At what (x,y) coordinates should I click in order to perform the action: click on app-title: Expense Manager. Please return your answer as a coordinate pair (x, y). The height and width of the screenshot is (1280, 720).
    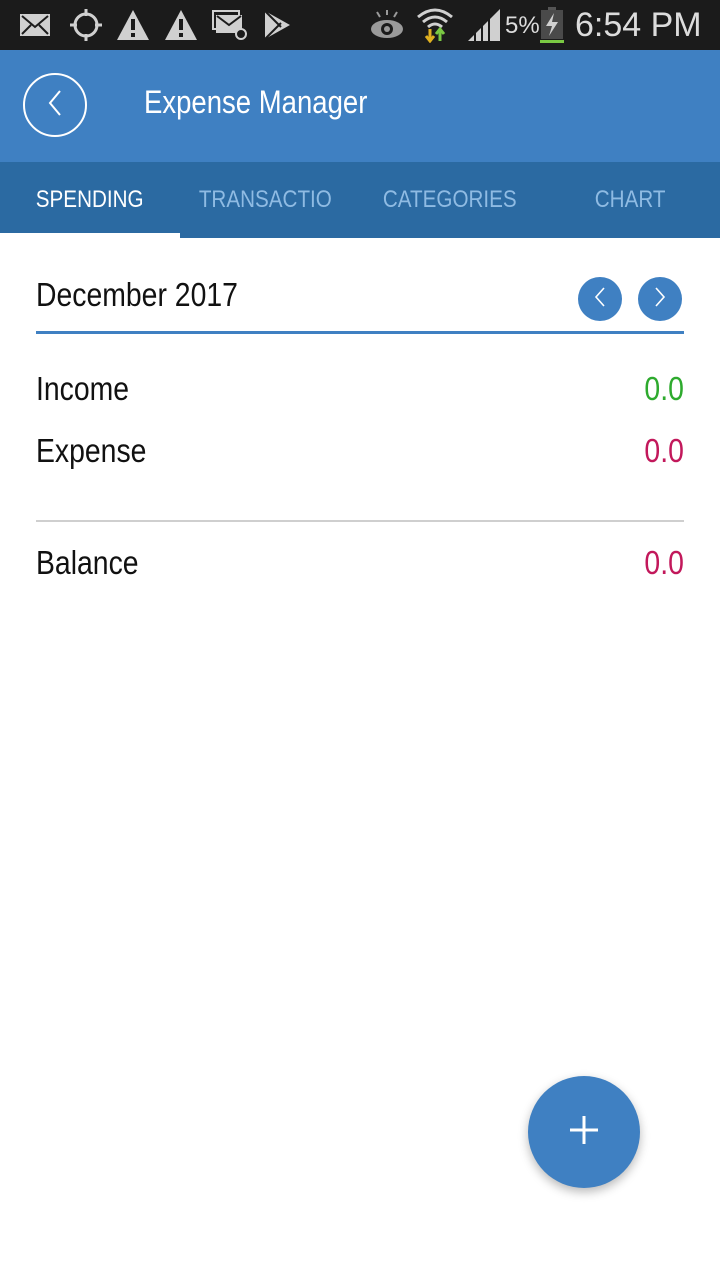
    Looking at the image, I should click on (256, 102).